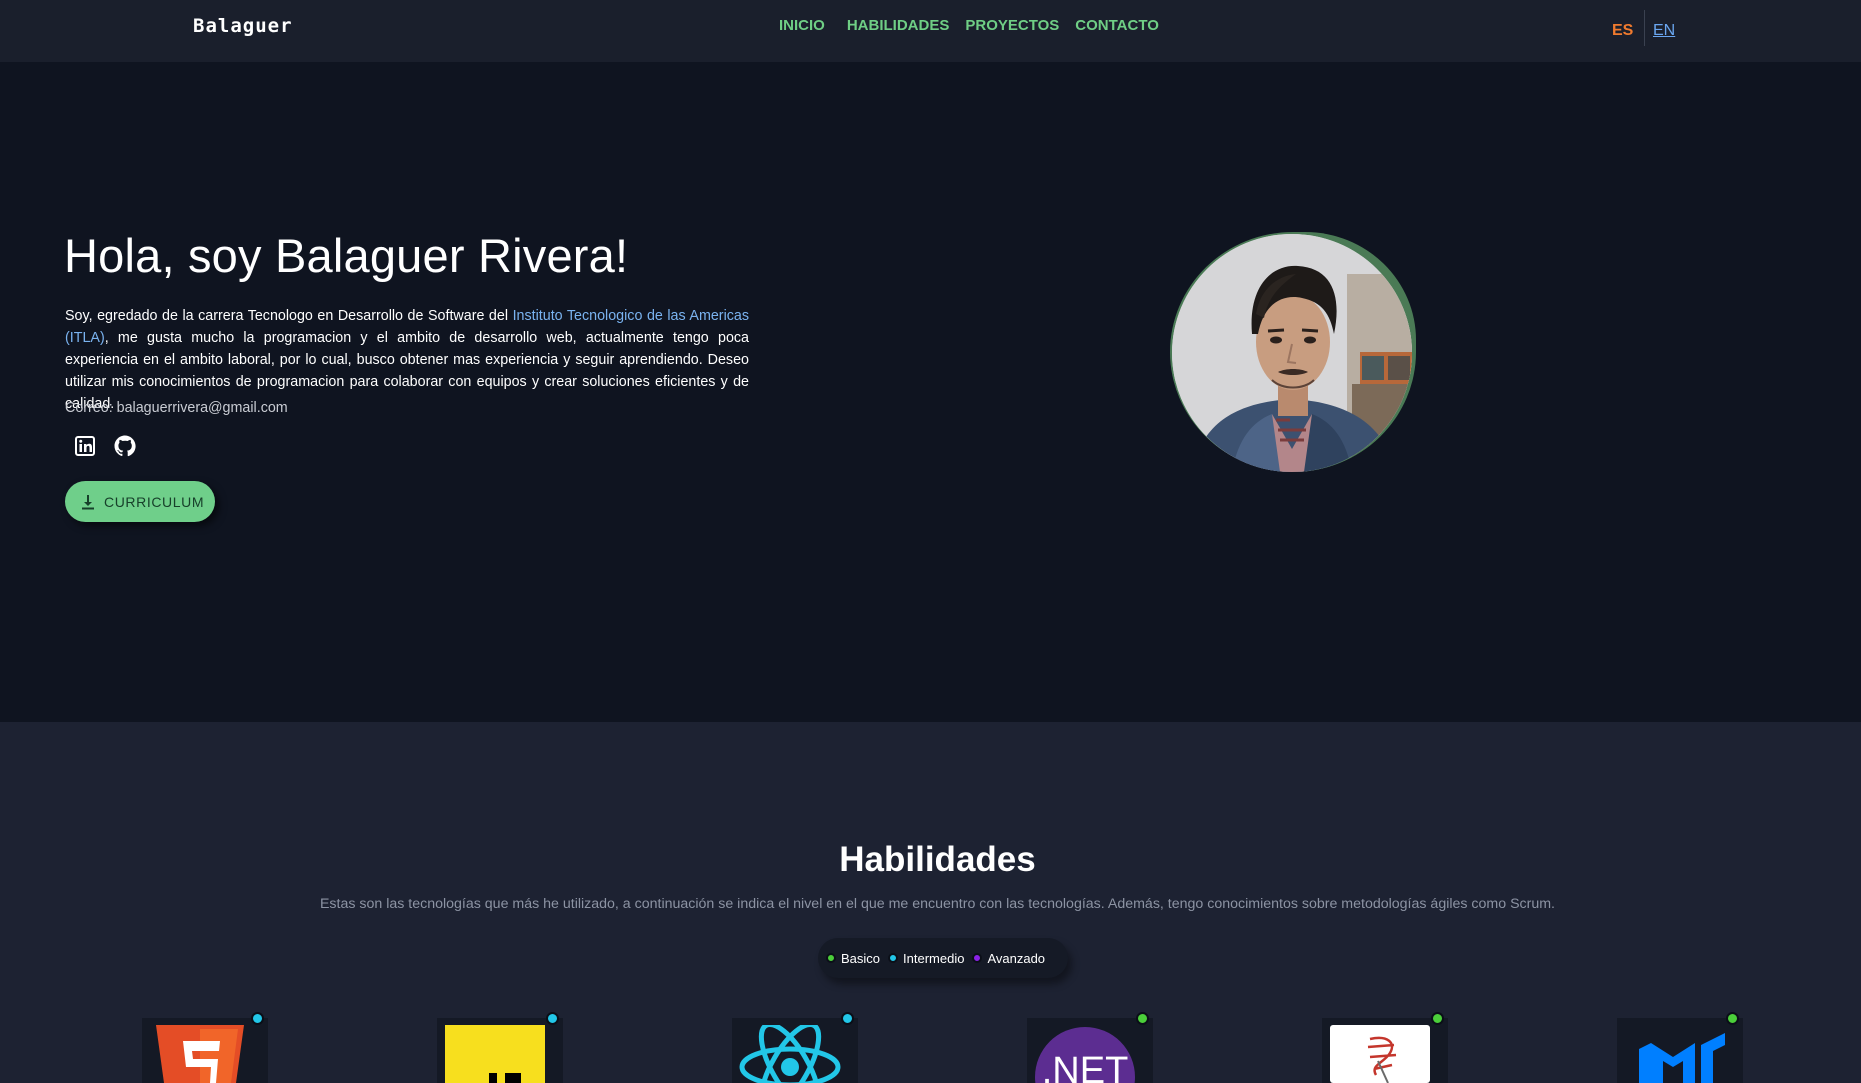  I want to click on level-basico-dot, so click(831, 958).